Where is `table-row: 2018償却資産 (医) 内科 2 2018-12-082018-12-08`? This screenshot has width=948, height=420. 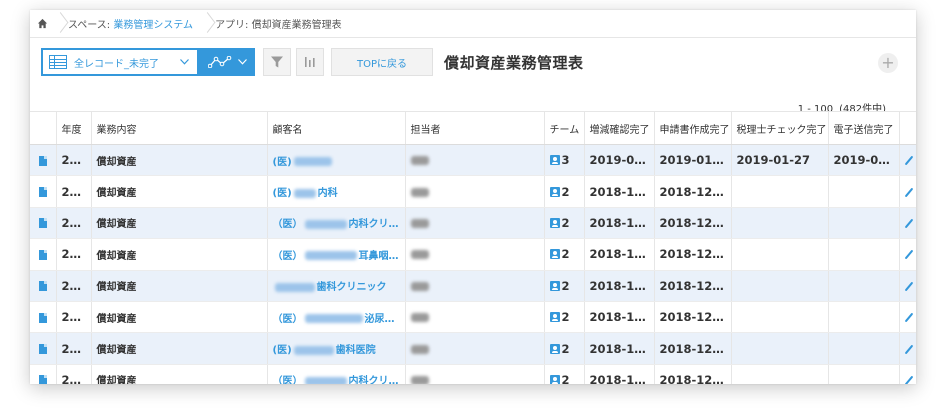
table-row: 2018償却資産 (医) 内科 2 2018-12-082018-12-08 is located at coordinates (473, 191).